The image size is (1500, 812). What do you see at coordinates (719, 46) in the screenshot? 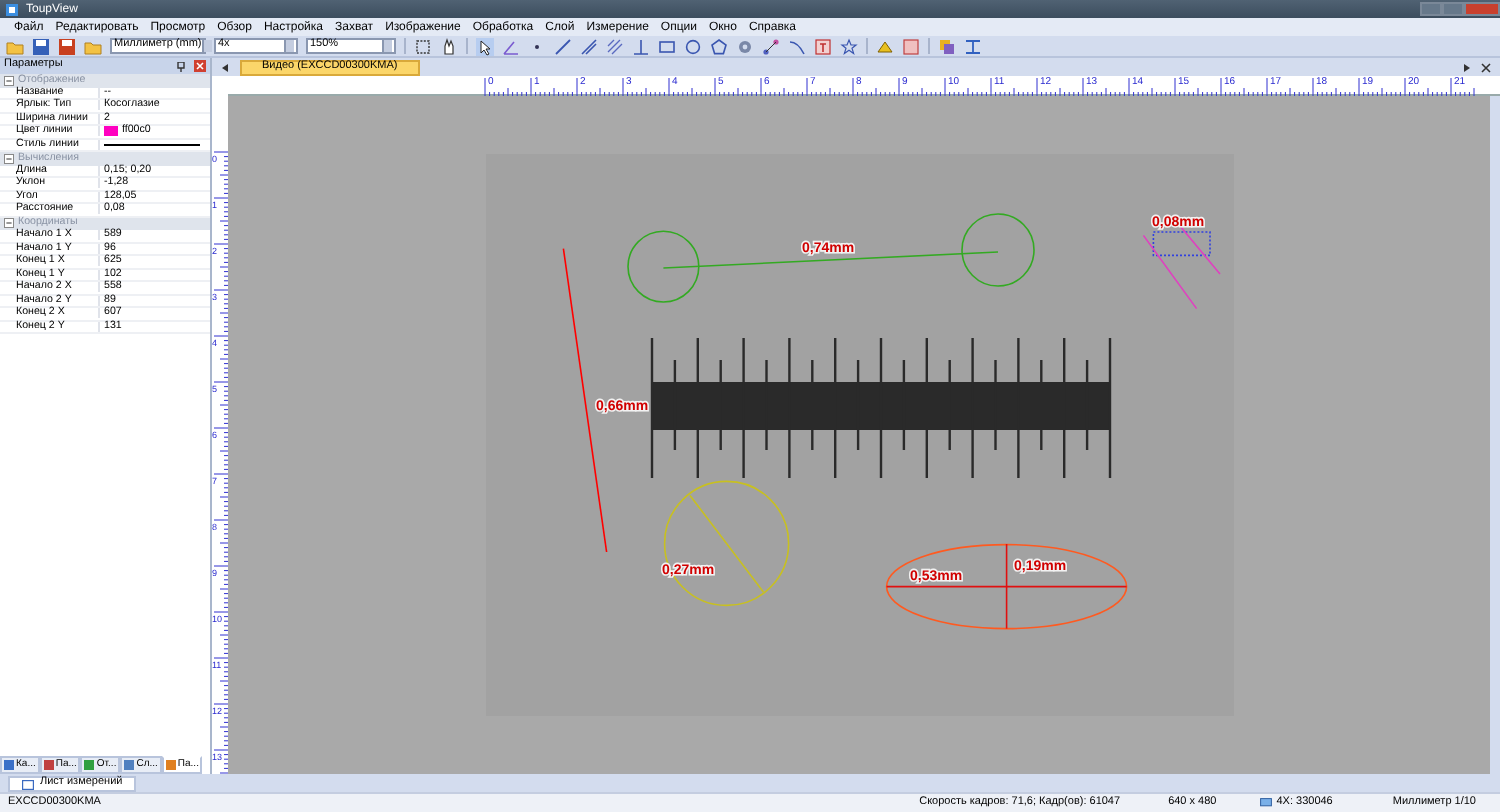
I see `polygon-icon` at bounding box center [719, 46].